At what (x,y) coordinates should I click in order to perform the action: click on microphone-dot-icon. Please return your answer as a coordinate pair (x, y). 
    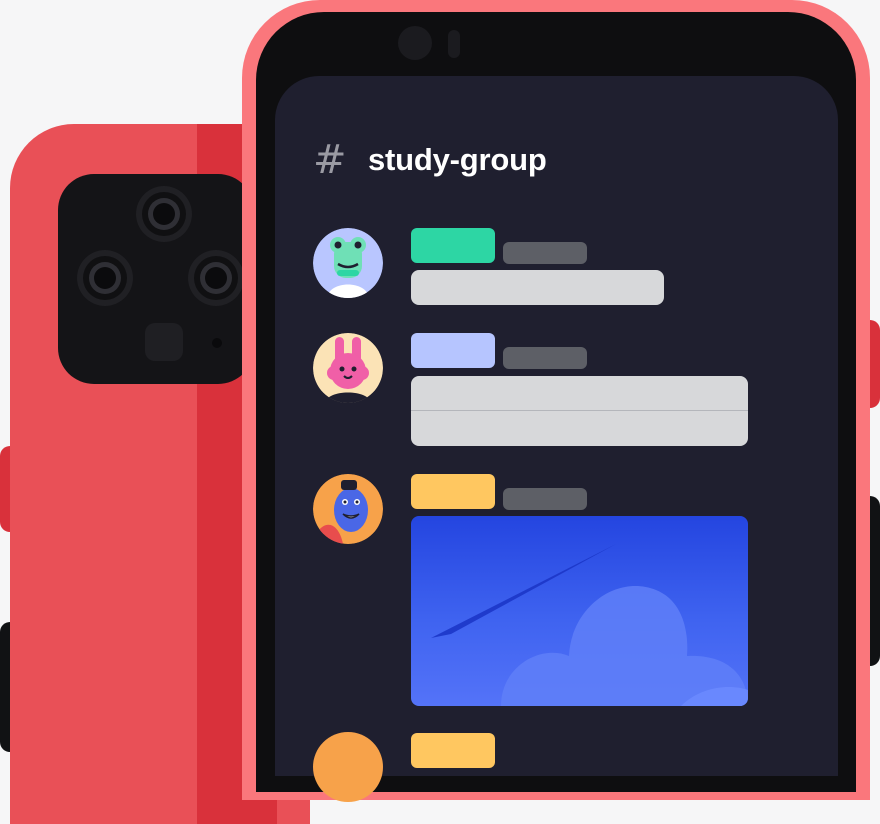
    Looking at the image, I should click on (217, 343).